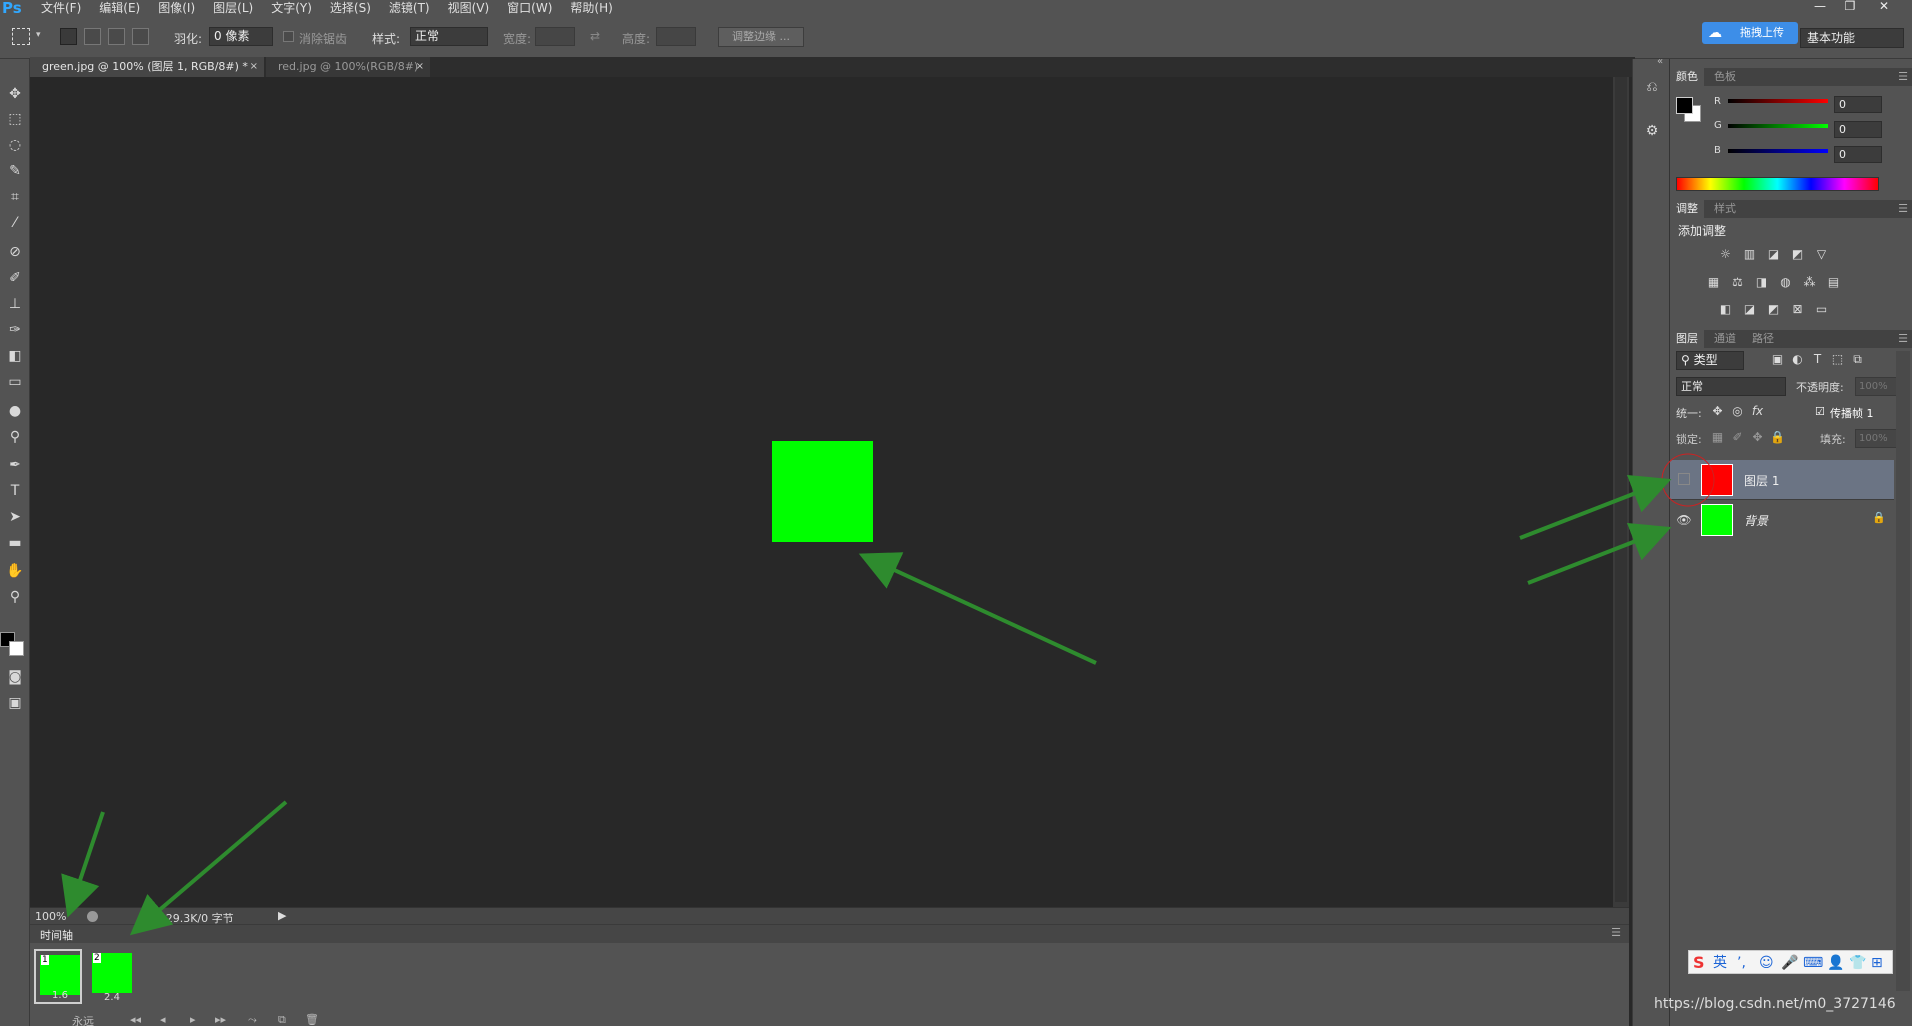 The image size is (1912, 1026). What do you see at coordinates (15, 356) in the screenshot?
I see `eraser-tool-icon: ◧` at bounding box center [15, 356].